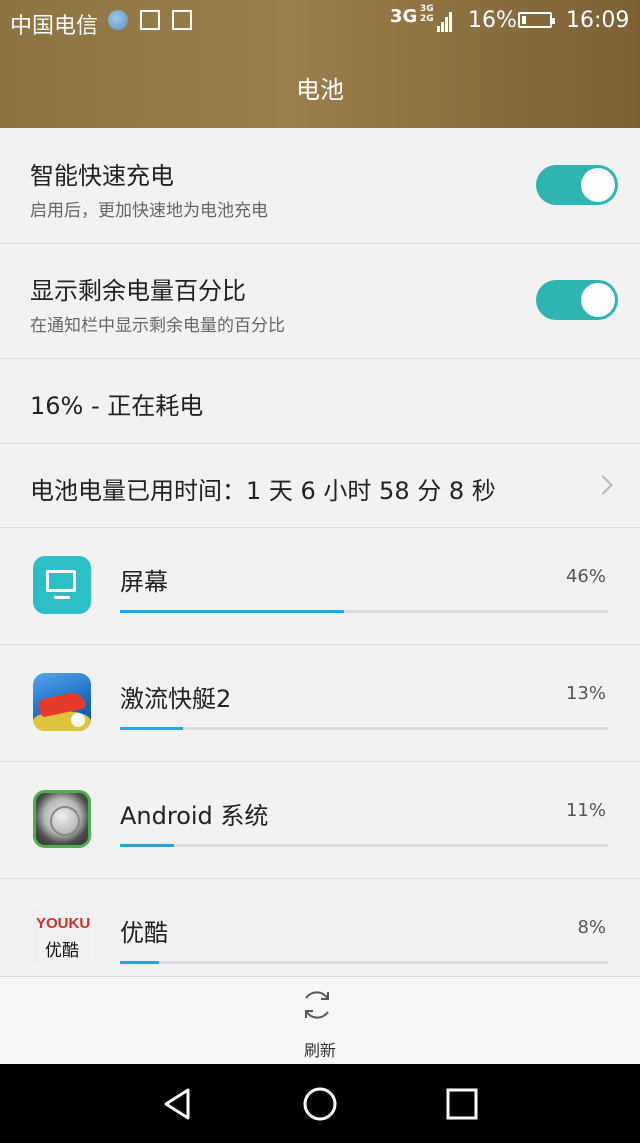 This screenshot has height=1143, width=640. Describe the element at coordinates (263, 491) in the screenshot. I see `usage-time-text: 电池电量已用时间：1 天 6 小时 58 分 8 秒` at that location.